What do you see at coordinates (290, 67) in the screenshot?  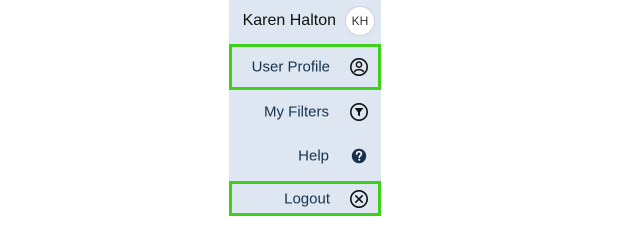 I see `menu-item-label: User Profile` at bounding box center [290, 67].